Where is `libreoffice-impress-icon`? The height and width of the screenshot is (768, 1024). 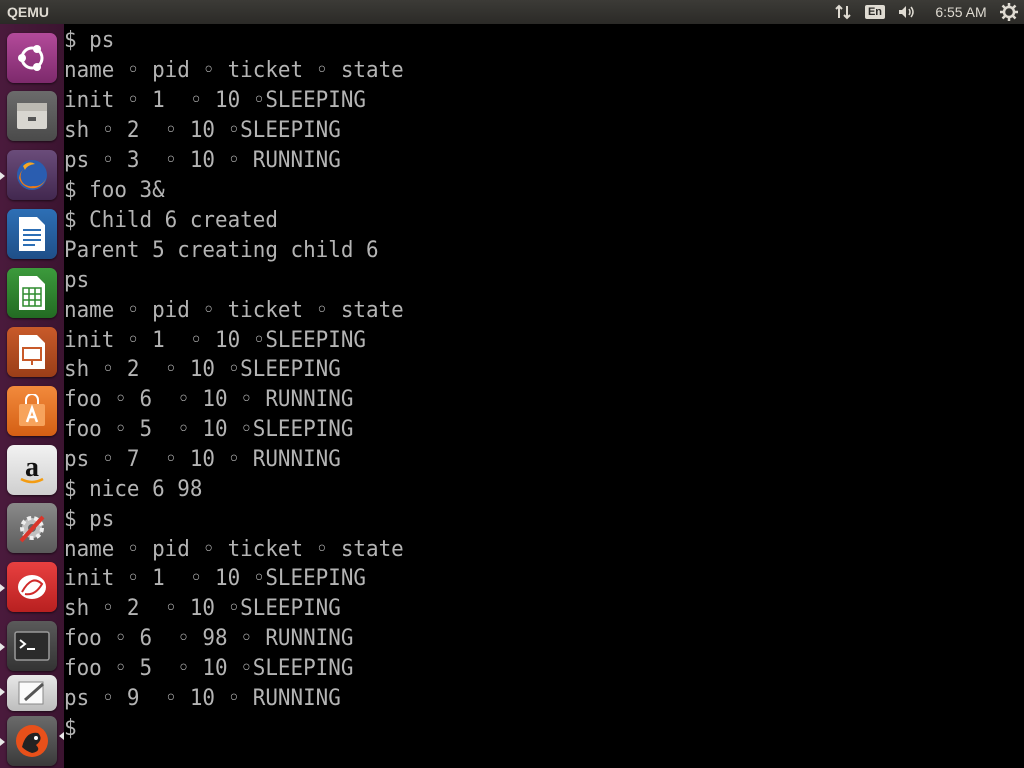 libreoffice-impress-icon is located at coordinates (32, 352).